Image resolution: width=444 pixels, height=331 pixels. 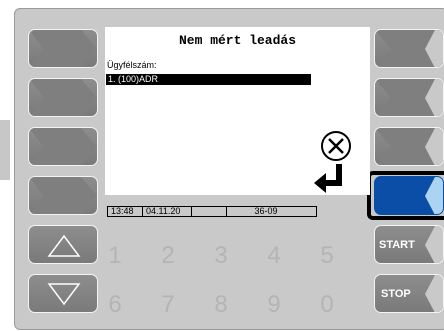 What do you see at coordinates (397, 245) in the screenshot?
I see `start-label: START` at bounding box center [397, 245].